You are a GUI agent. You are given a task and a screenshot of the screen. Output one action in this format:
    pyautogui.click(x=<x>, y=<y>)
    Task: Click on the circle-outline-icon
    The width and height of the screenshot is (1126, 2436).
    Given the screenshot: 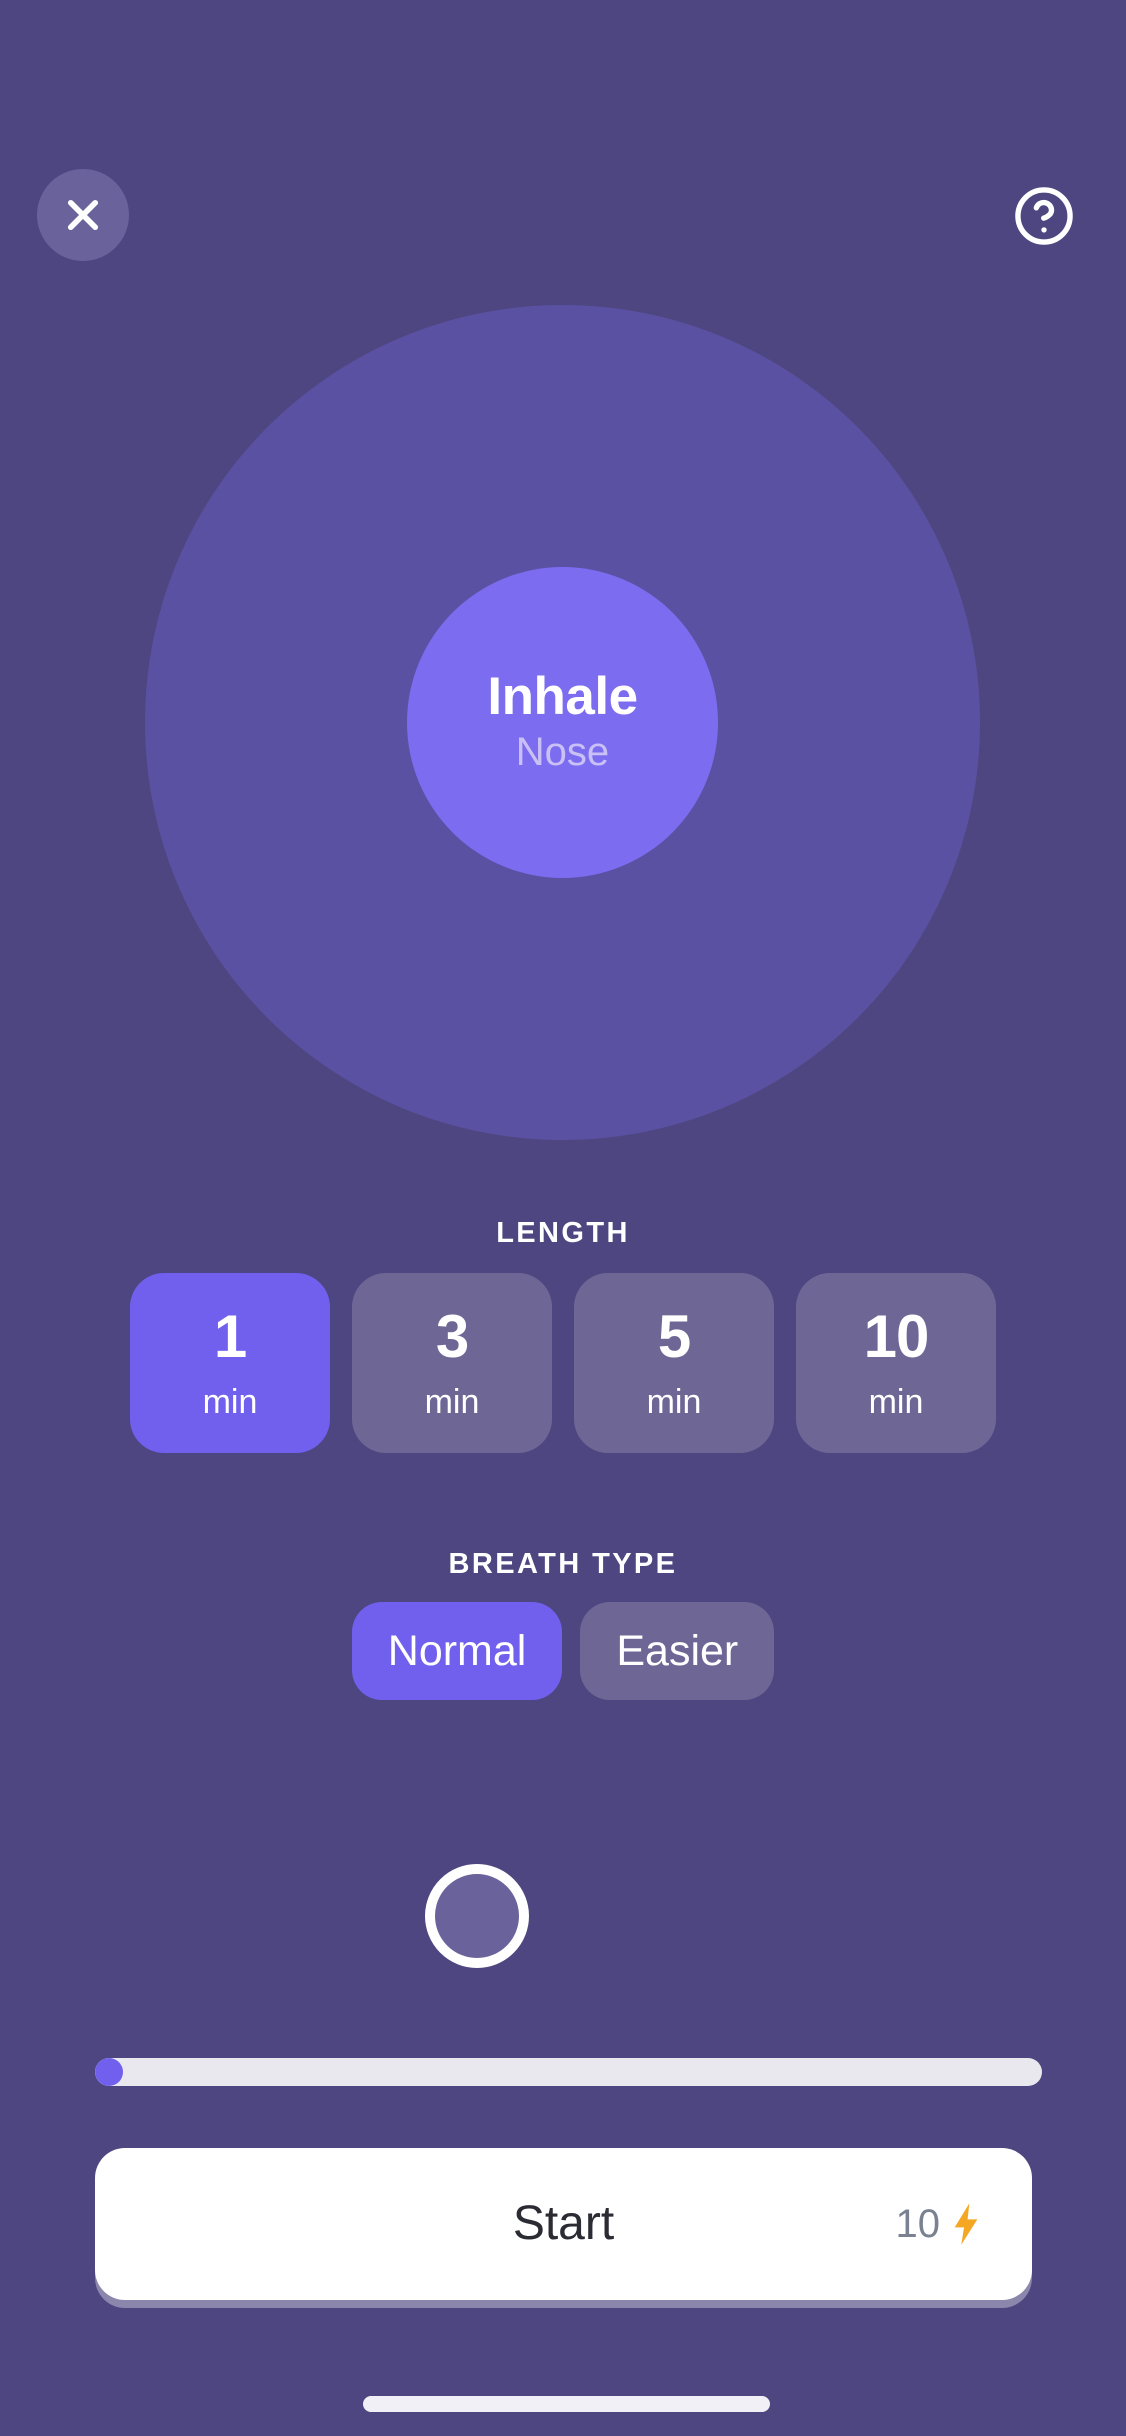 What is the action you would take?
    pyautogui.click(x=477, y=1916)
    